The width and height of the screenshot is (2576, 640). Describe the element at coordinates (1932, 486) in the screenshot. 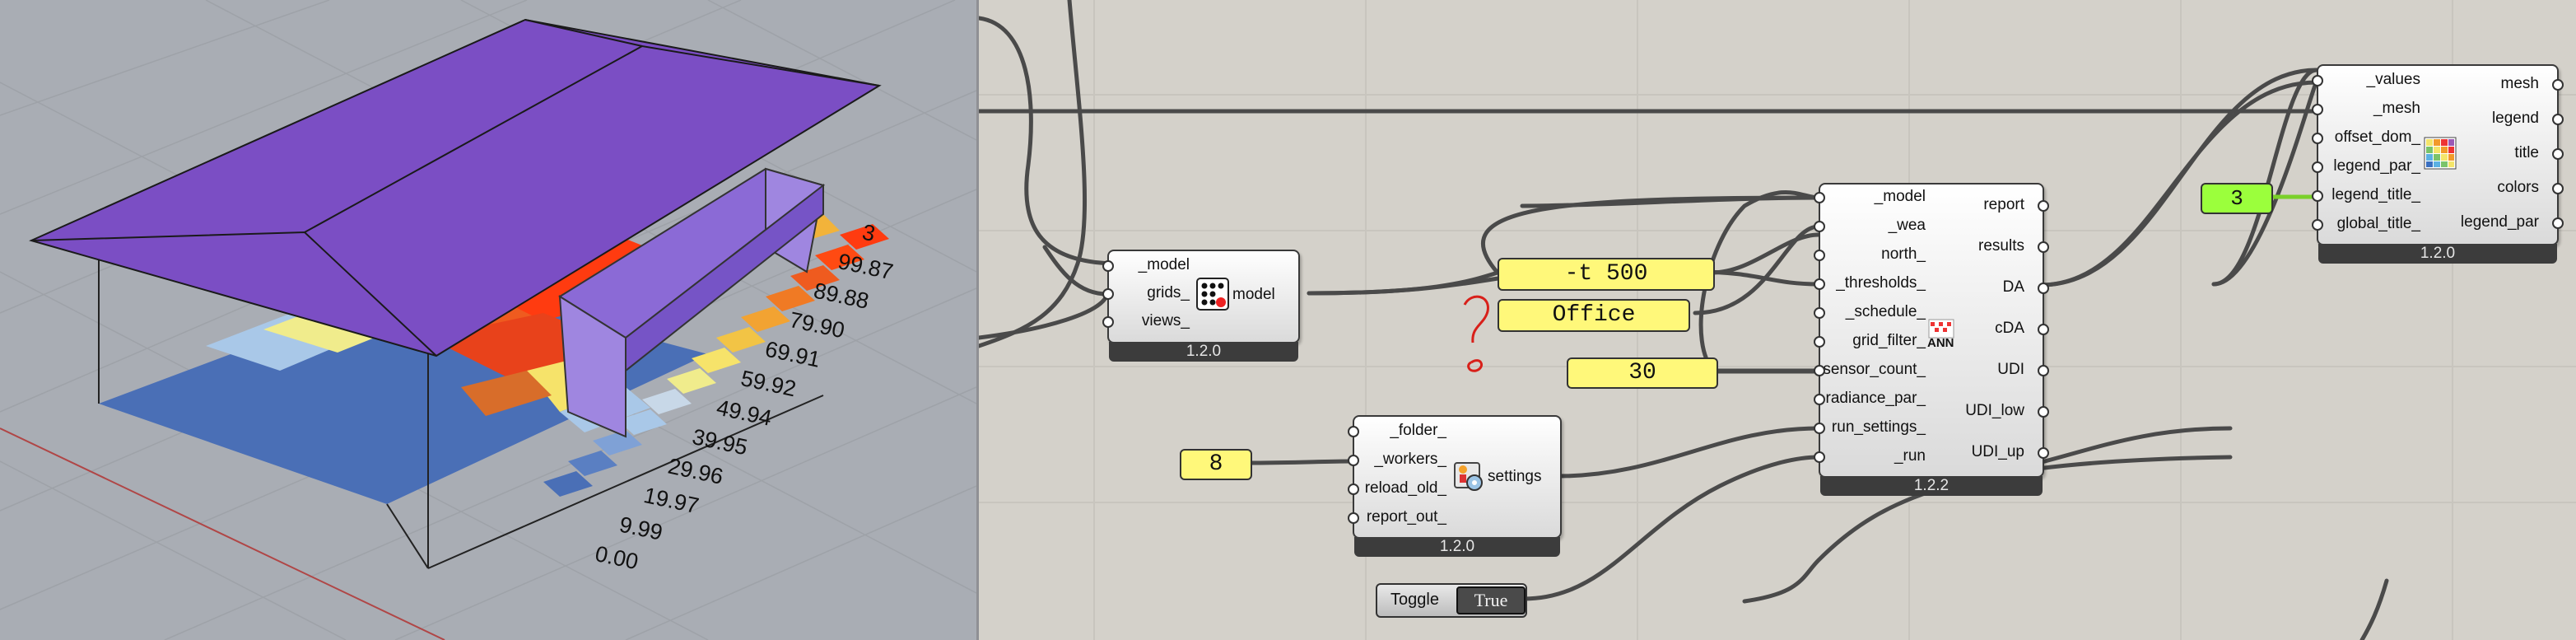

I see `annual-component-version: 1.2.2` at that location.